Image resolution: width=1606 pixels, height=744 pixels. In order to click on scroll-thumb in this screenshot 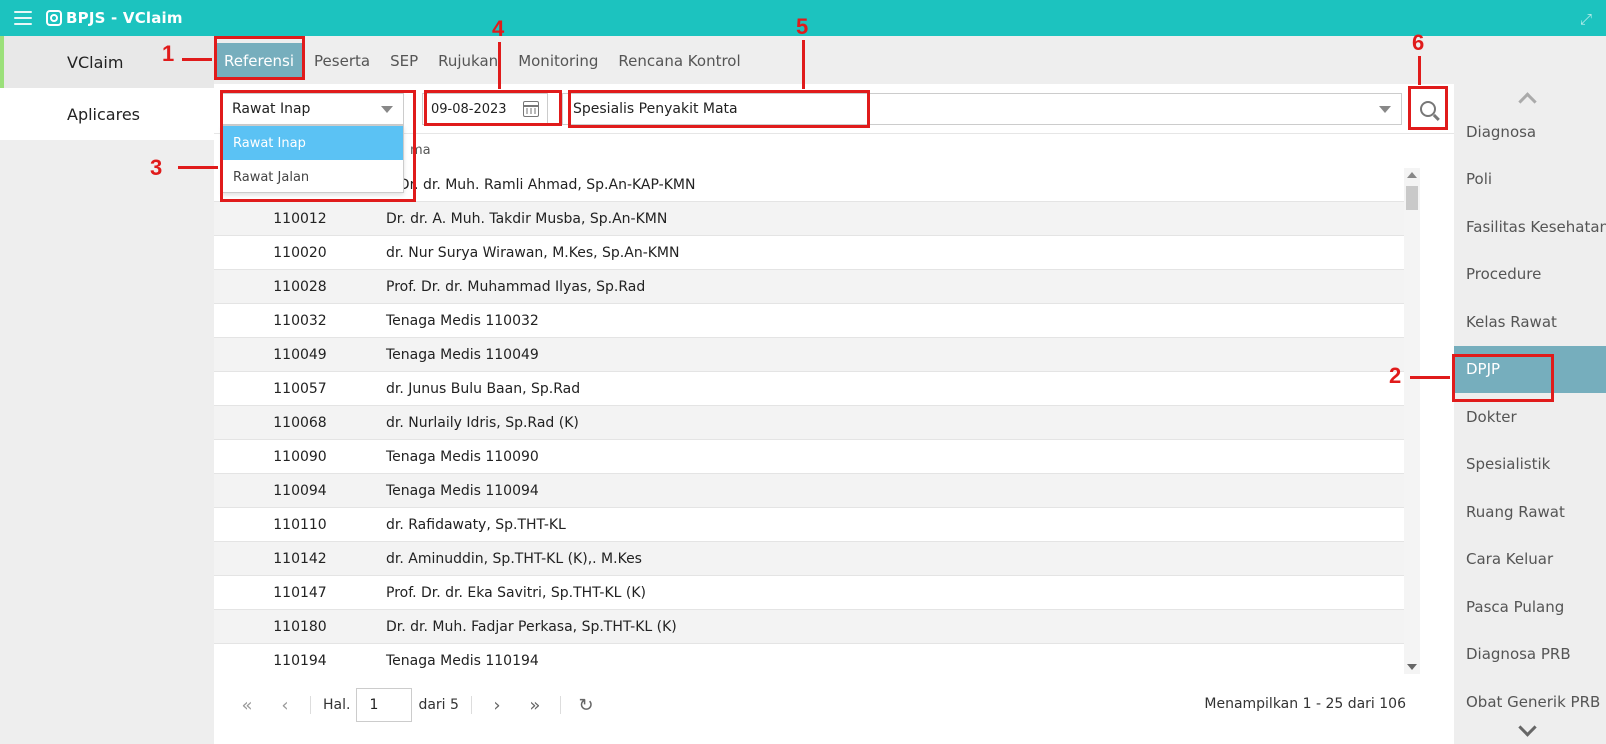, I will do `click(1412, 198)`.